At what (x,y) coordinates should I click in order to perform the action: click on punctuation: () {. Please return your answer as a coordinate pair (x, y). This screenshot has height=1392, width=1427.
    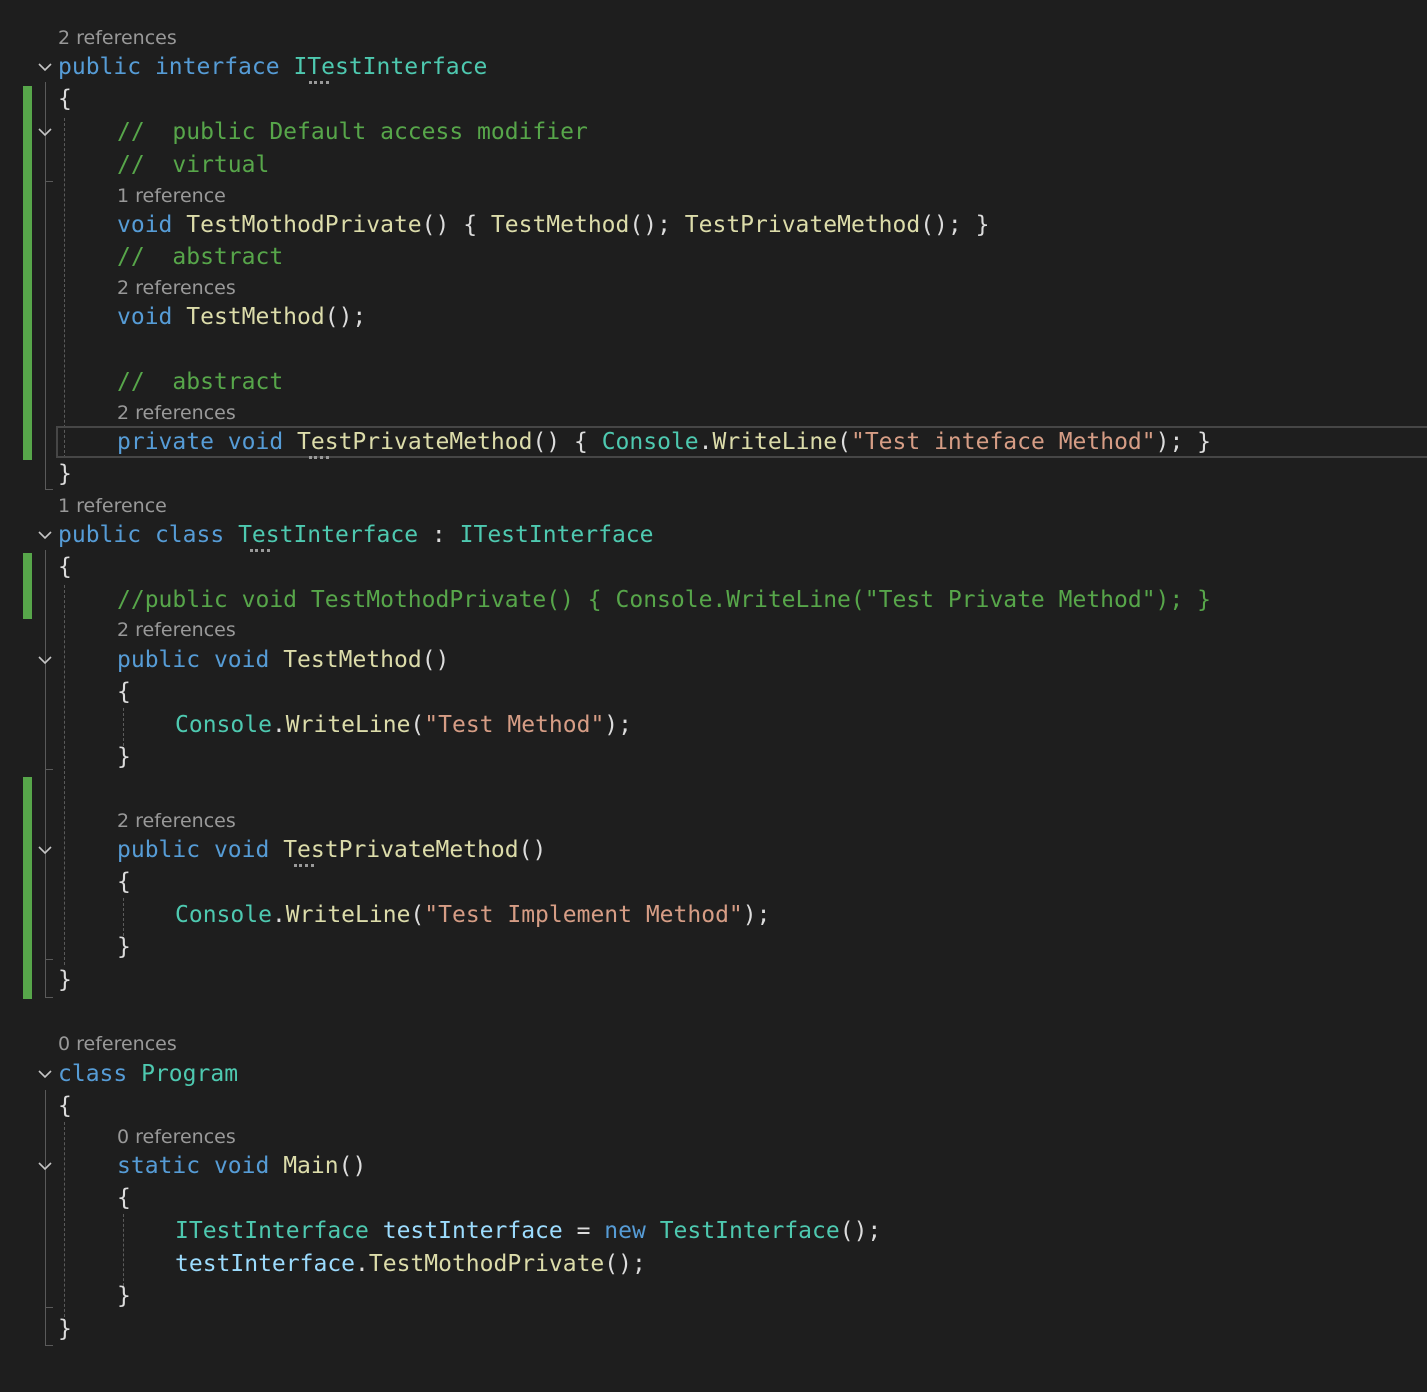
    Looking at the image, I should click on (567, 442).